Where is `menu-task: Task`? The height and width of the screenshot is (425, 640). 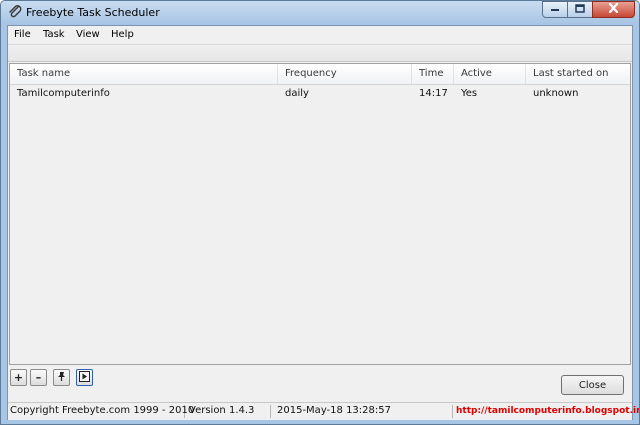 menu-task: Task is located at coordinates (54, 34).